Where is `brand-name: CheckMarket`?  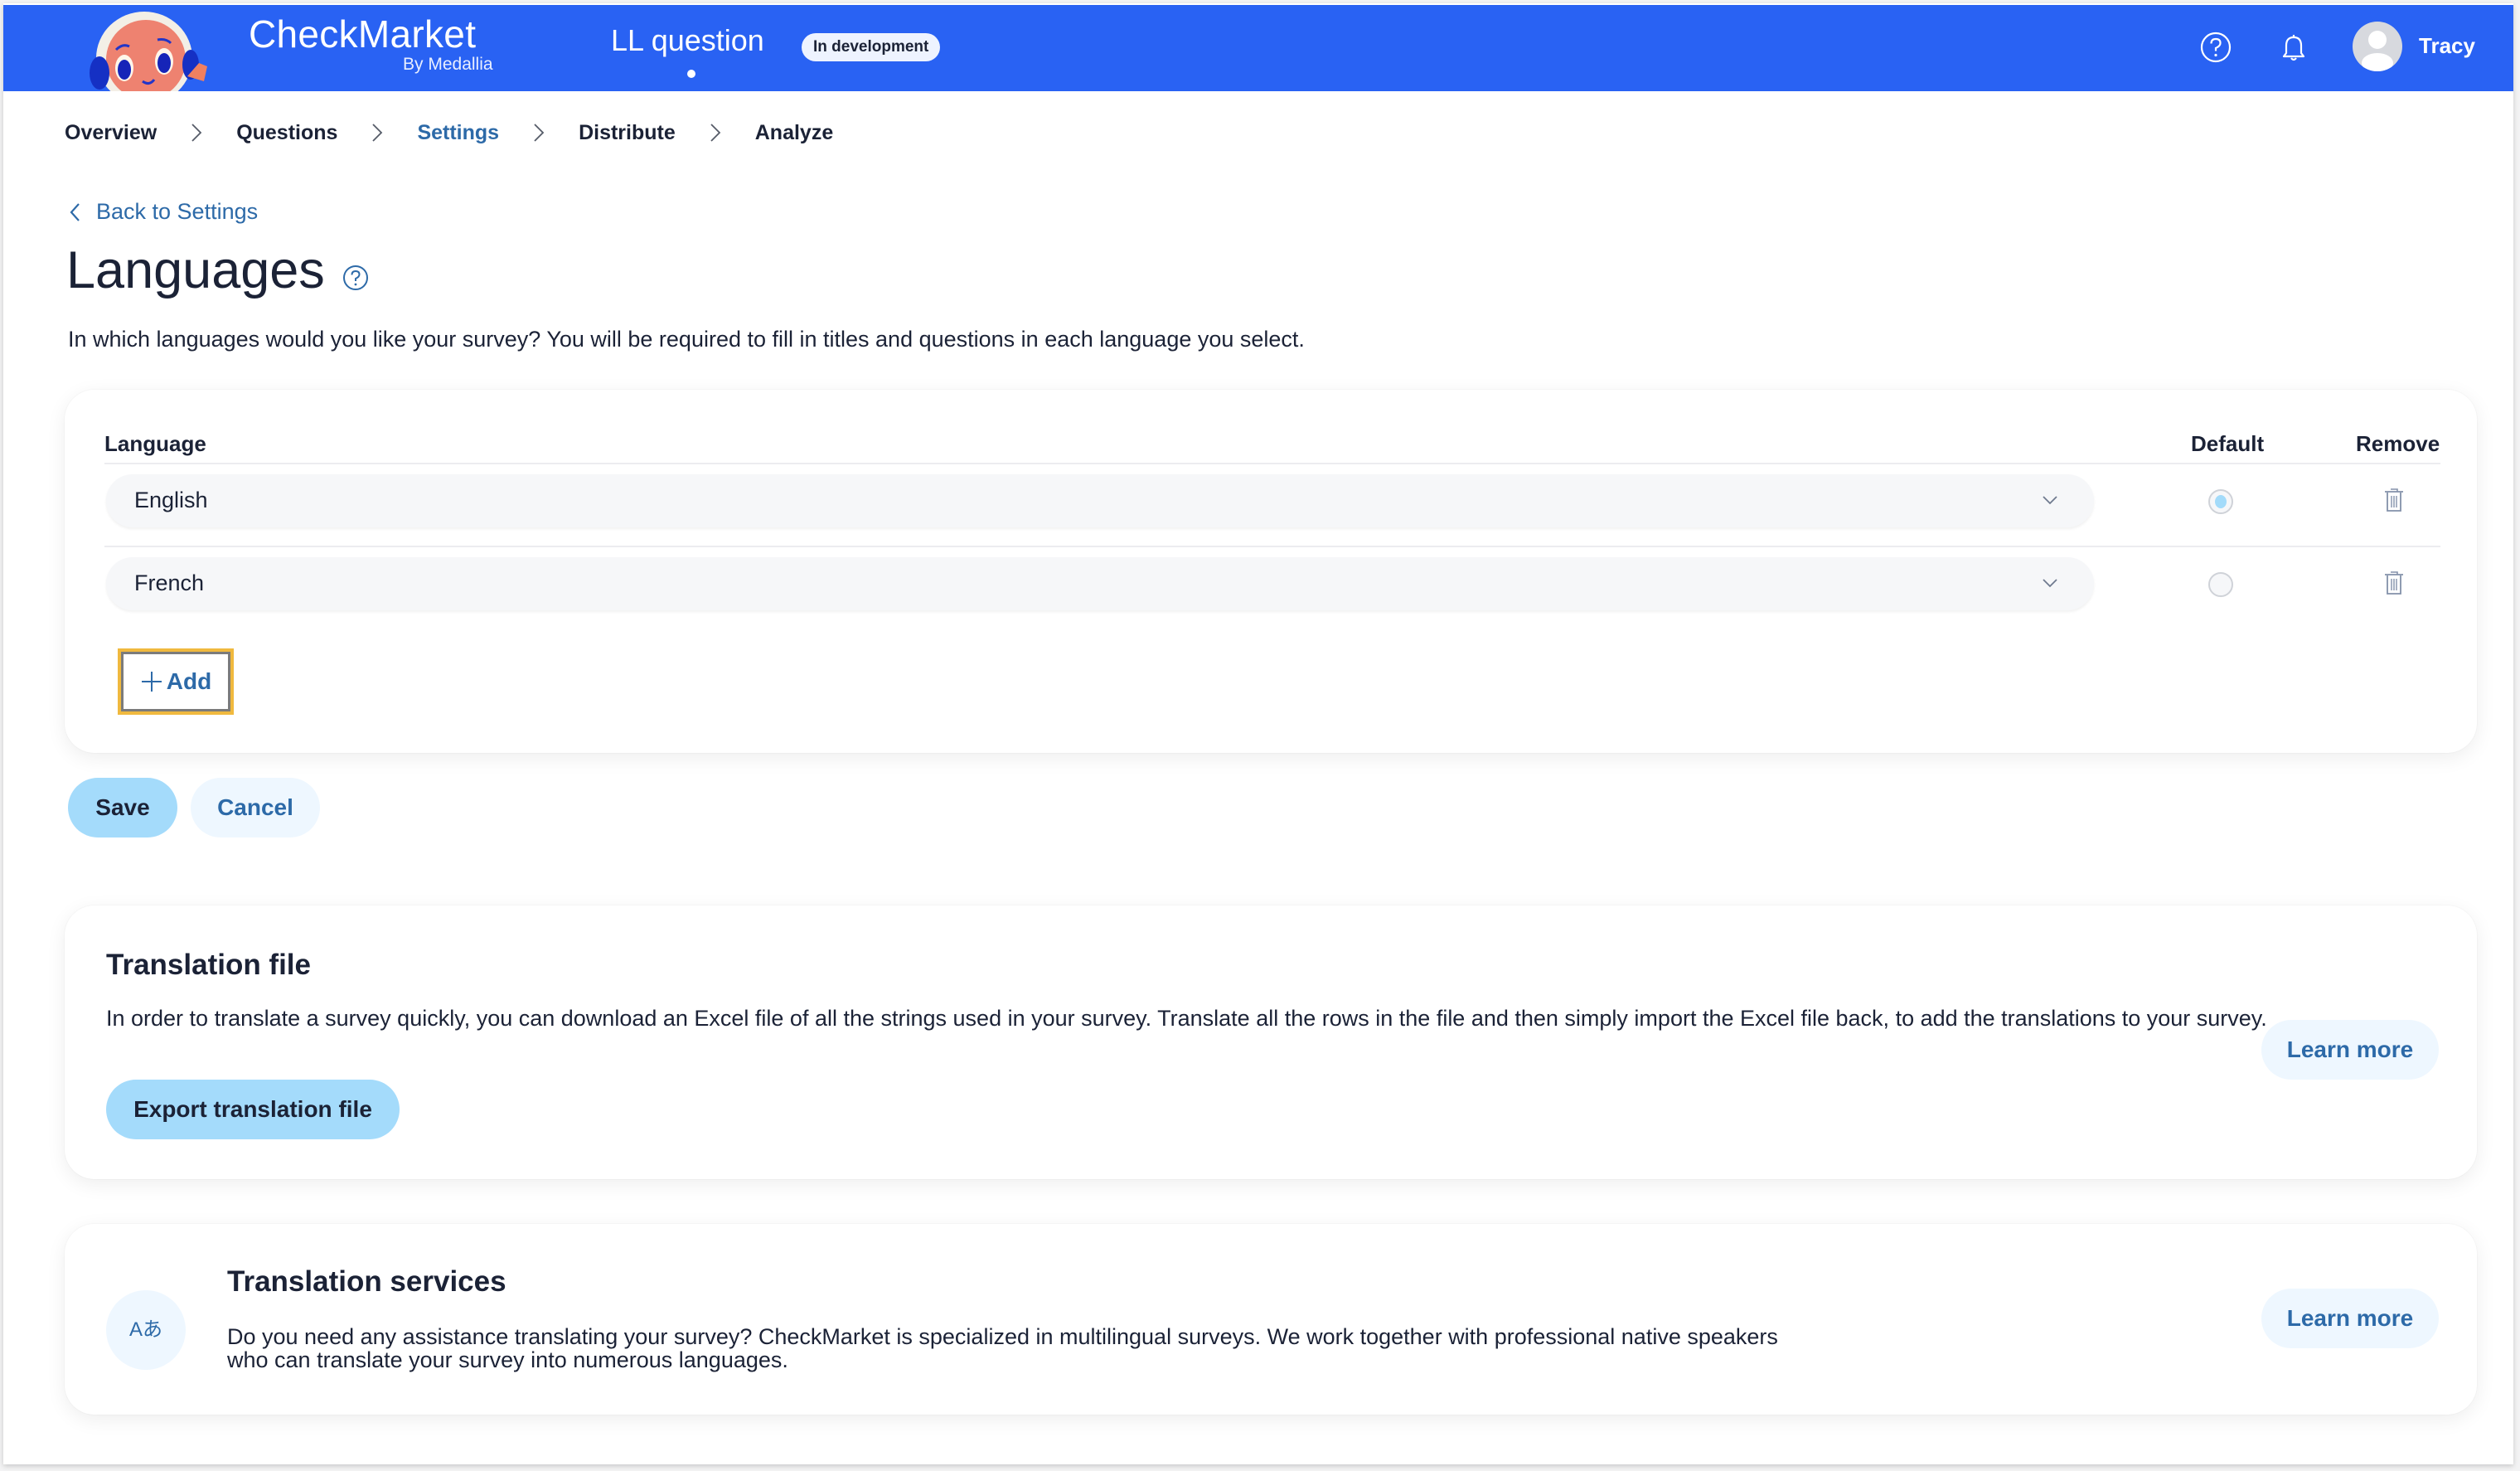
brand-name: CheckMarket is located at coordinates (363, 34).